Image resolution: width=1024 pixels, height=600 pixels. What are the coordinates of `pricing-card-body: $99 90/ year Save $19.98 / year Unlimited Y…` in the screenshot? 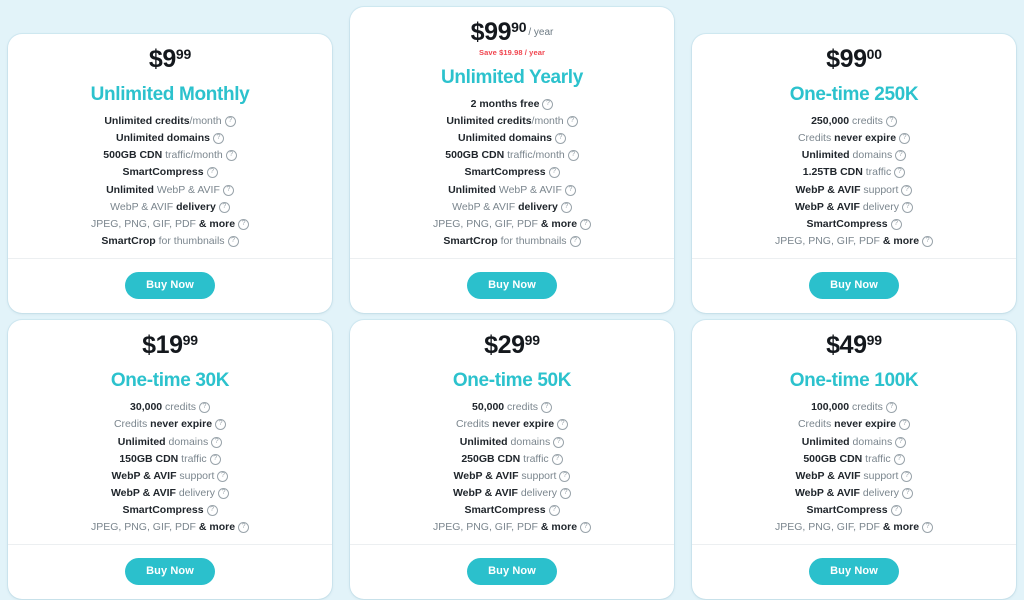 It's located at (512, 132).